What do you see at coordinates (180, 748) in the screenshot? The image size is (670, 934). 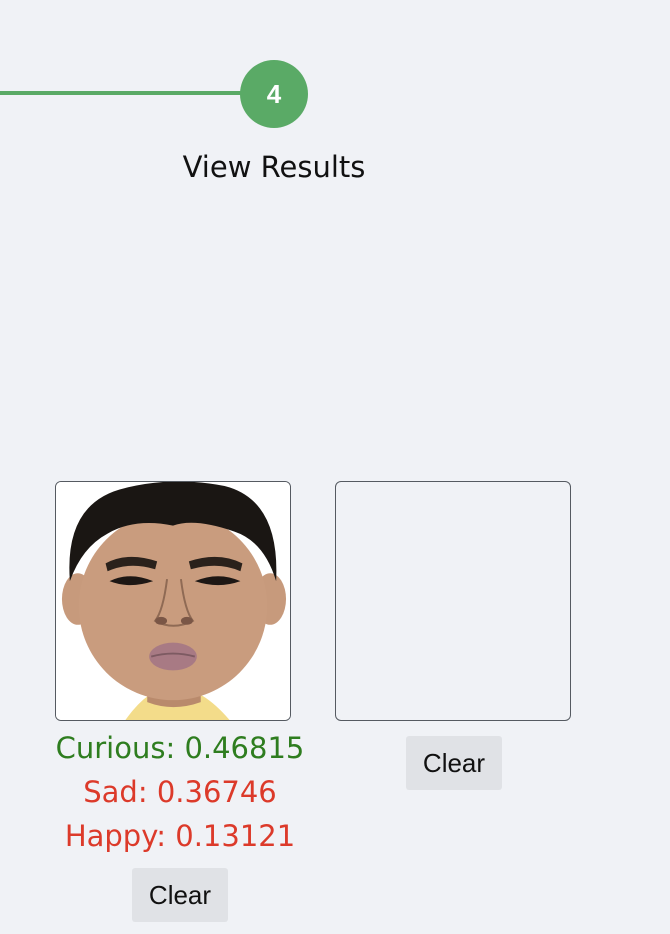 I see `result-line-1: Curious: 0.46815` at bounding box center [180, 748].